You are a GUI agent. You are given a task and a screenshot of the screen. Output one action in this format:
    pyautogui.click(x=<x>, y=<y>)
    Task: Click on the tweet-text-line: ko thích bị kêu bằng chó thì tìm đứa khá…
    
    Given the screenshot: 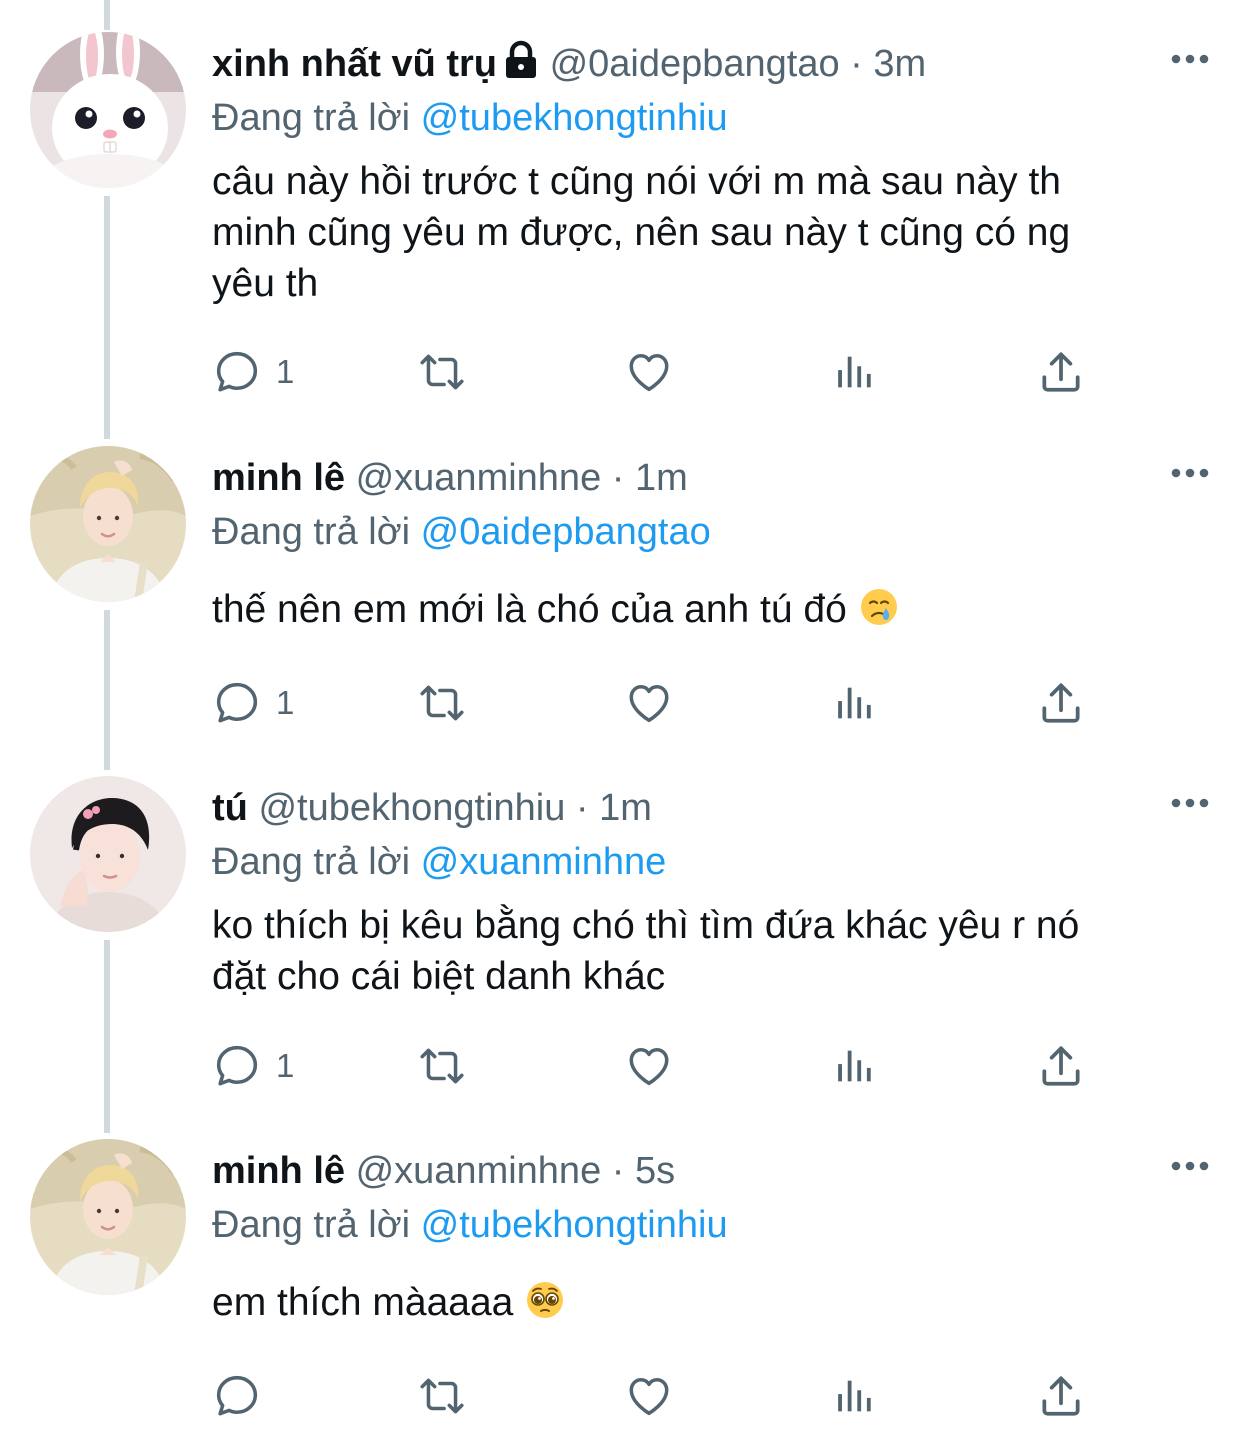 What is the action you would take?
    pyautogui.click(x=646, y=925)
    